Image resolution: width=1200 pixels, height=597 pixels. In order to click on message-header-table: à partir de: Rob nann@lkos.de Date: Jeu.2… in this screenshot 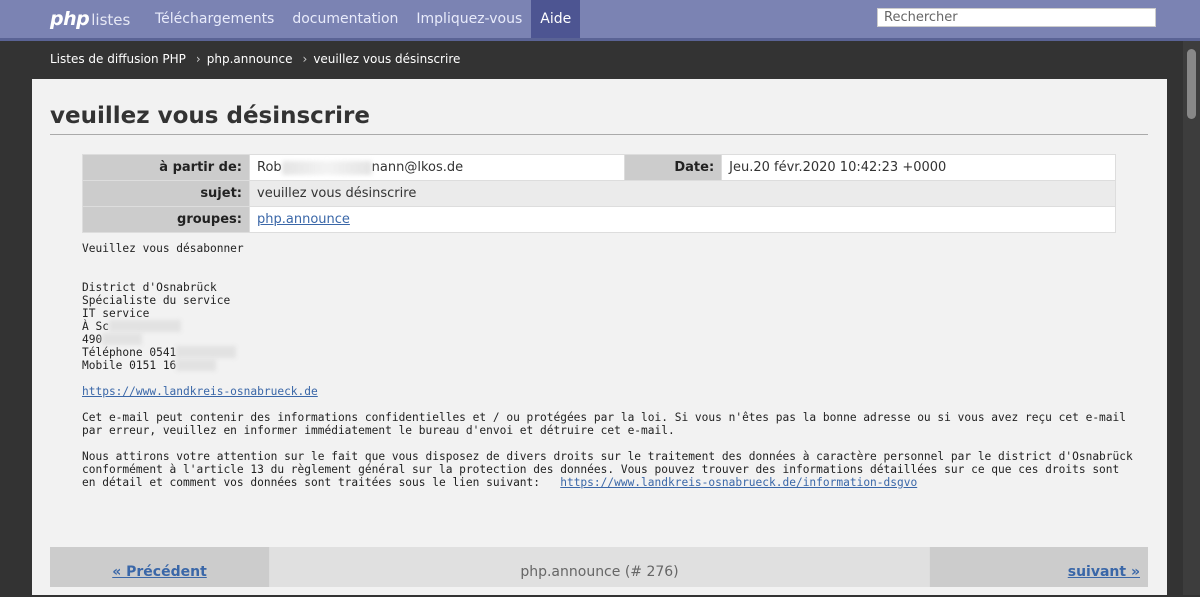, I will do `click(599, 193)`.